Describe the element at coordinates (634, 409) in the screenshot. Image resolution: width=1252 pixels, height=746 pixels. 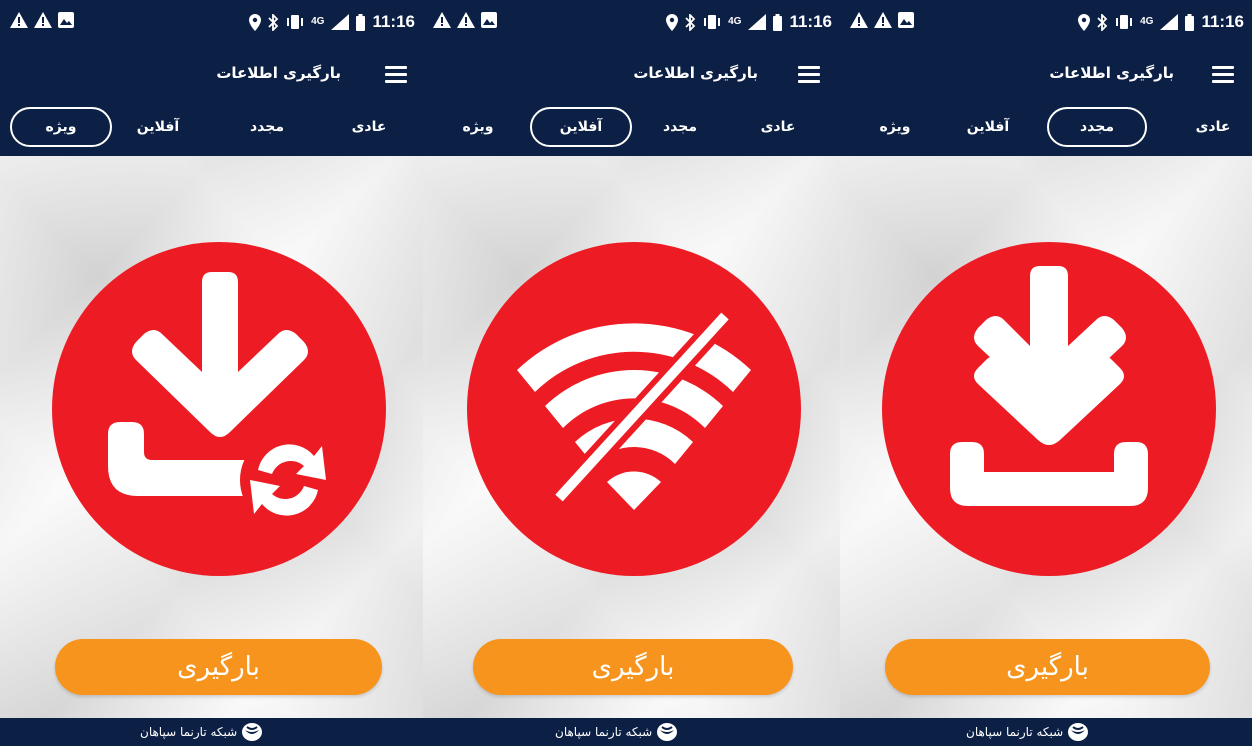
I see `wifi-off-icon` at that location.